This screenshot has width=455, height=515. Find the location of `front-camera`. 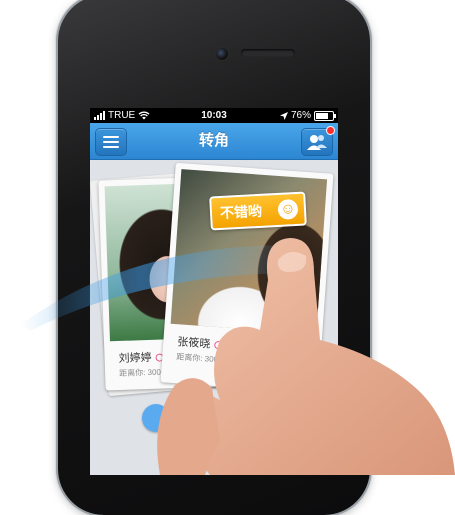

front-camera is located at coordinates (222, 54).